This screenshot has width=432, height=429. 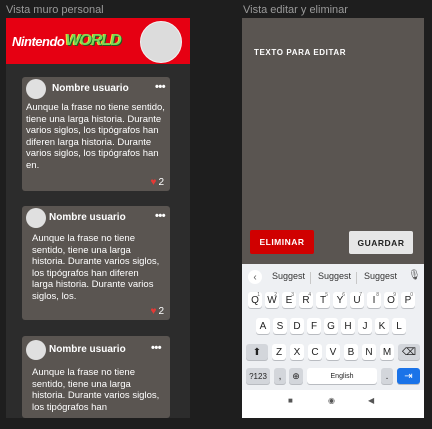 What do you see at coordinates (309, 295) in the screenshot?
I see `key-alt: 4` at bounding box center [309, 295].